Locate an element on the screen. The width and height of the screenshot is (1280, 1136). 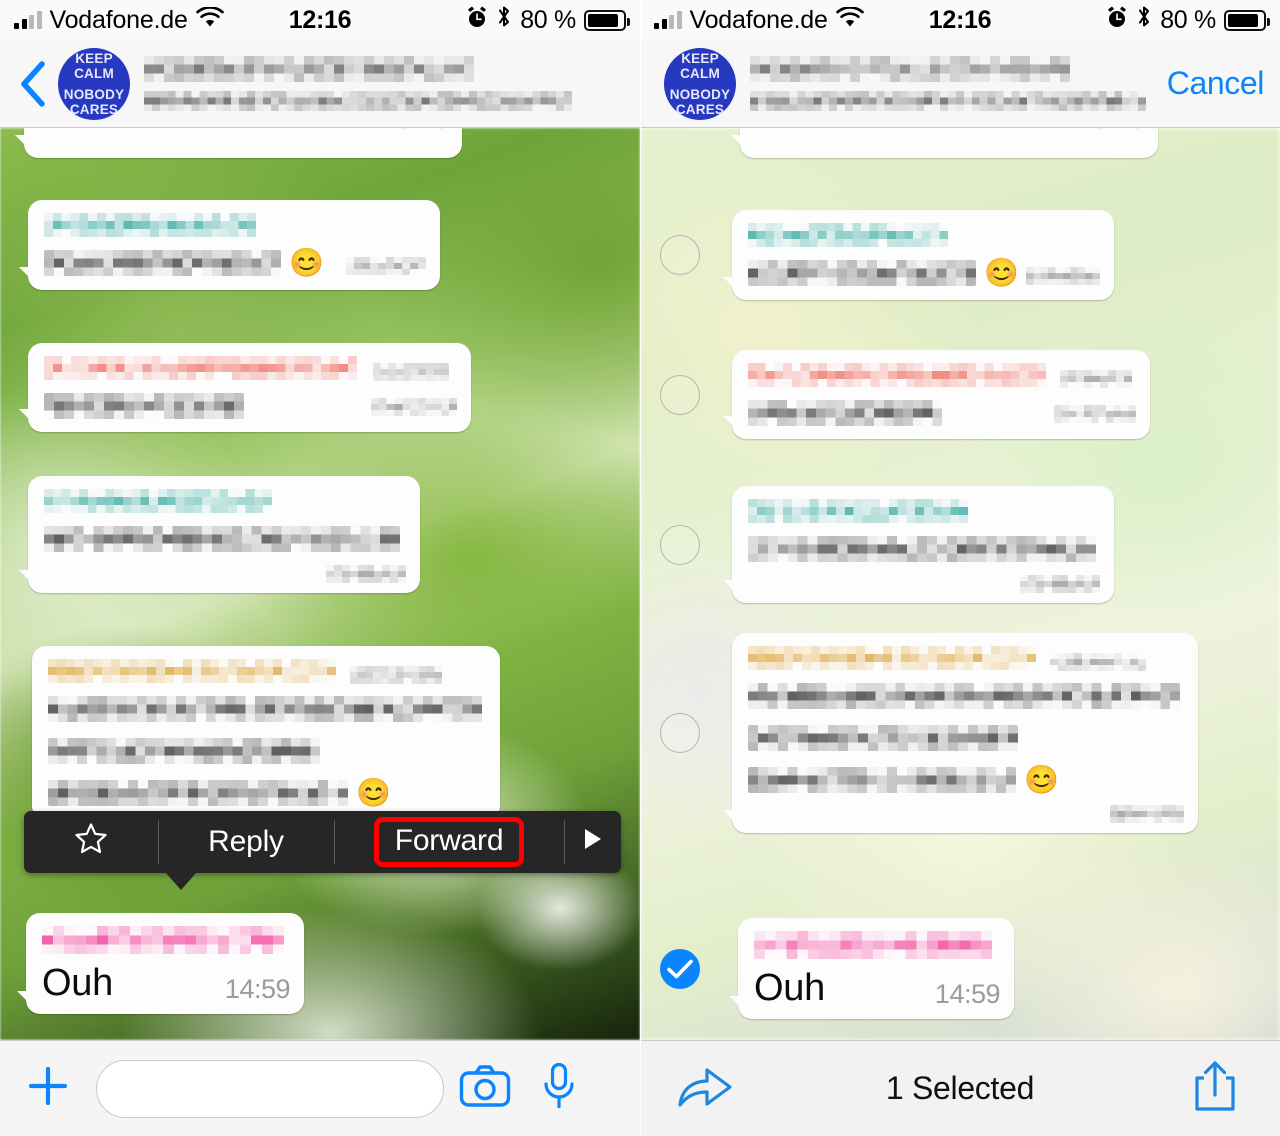
star-button is located at coordinates (91, 842).